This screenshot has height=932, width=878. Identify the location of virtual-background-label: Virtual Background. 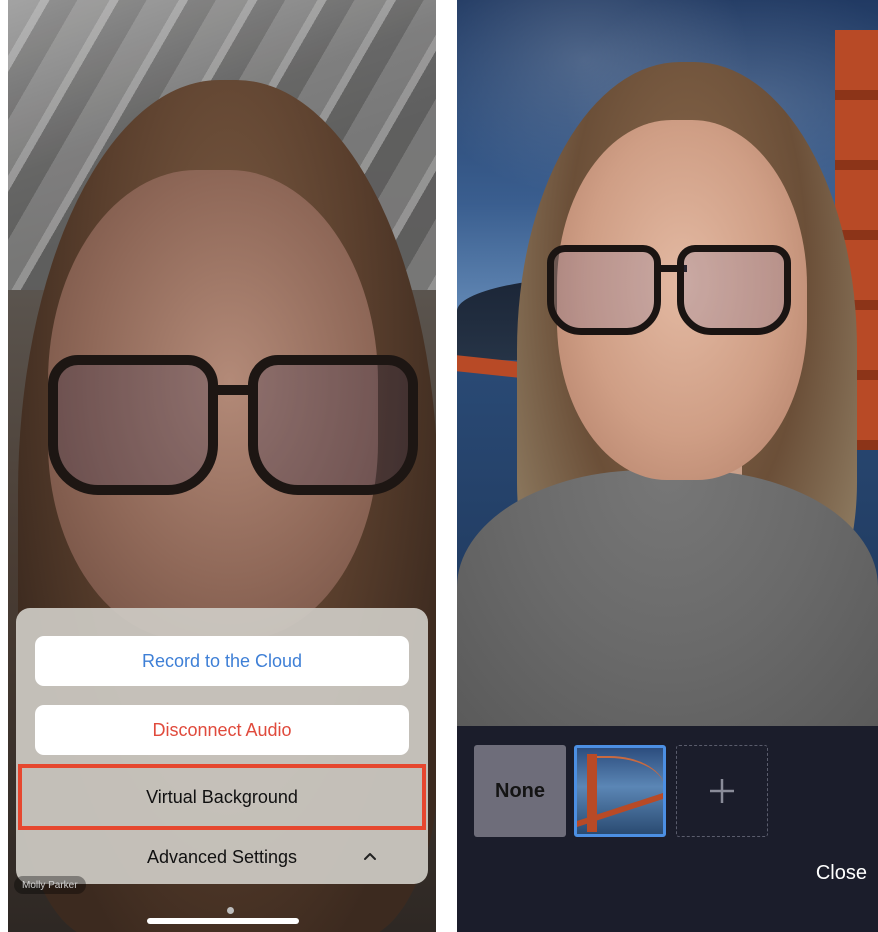
(222, 796).